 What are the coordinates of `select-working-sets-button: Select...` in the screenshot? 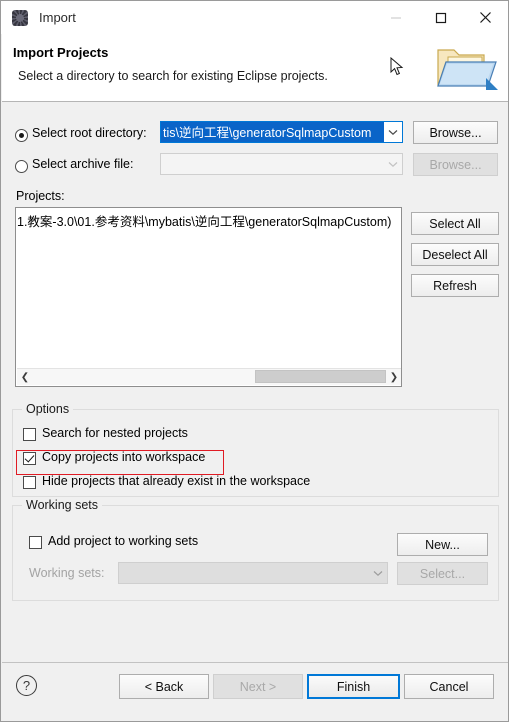 It's located at (442, 573).